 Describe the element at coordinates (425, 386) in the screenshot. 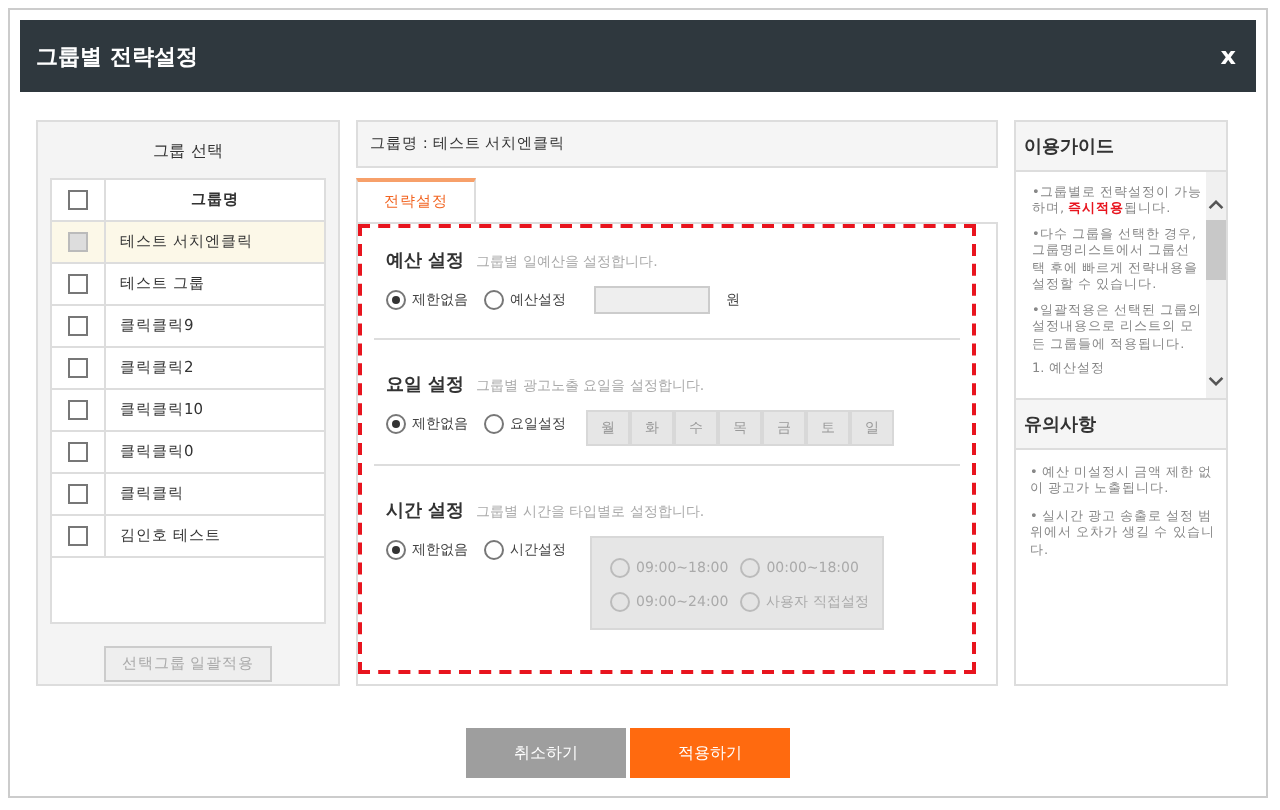

I see `section-title: 요일 설정` at that location.